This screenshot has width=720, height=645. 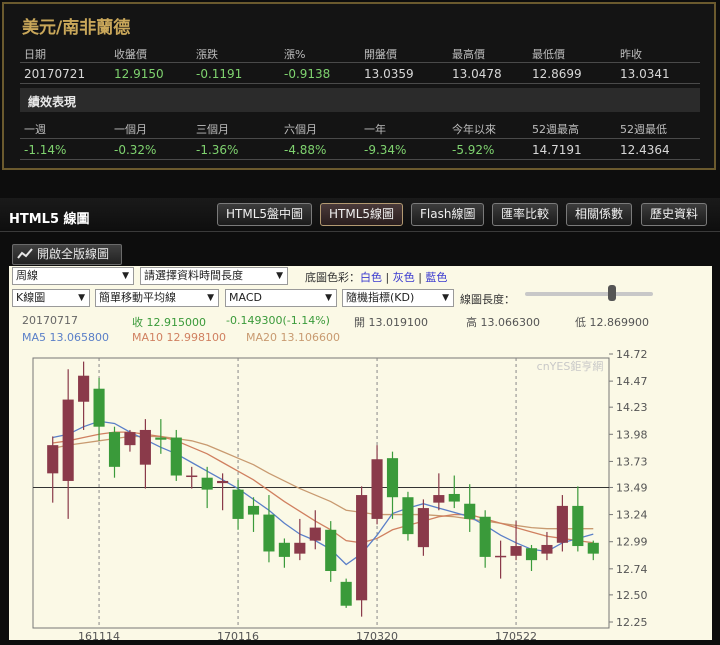 I want to click on tab-correlation: 相關係數, so click(x=599, y=214).